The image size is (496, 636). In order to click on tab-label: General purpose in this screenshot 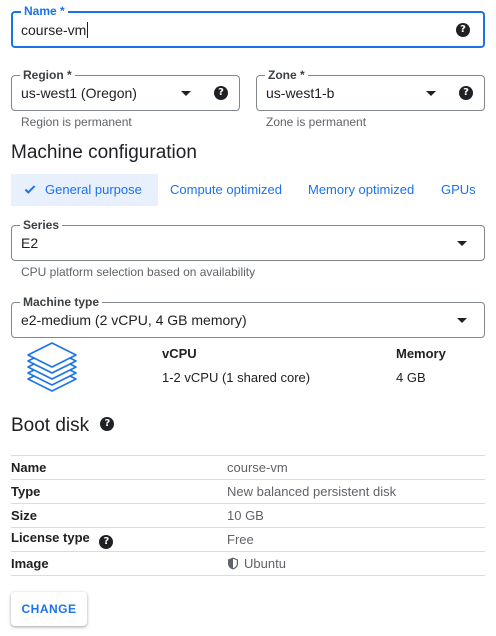, I will do `click(93, 189)`.